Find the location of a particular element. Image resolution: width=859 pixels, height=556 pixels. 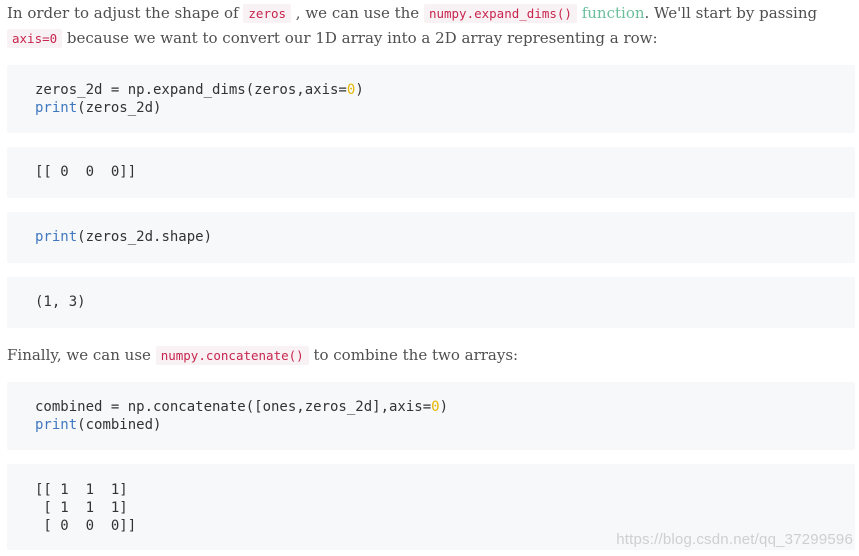

output-line: [ 1 1 1] is located at coordinates (81, 508).